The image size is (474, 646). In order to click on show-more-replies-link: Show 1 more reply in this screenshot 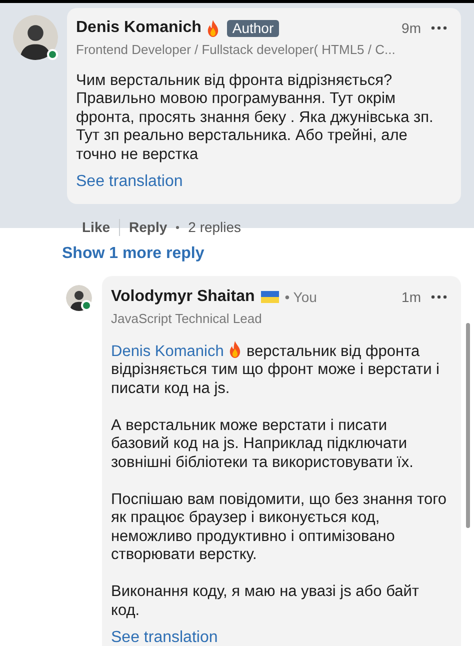, I will do `click(133, 254)`.